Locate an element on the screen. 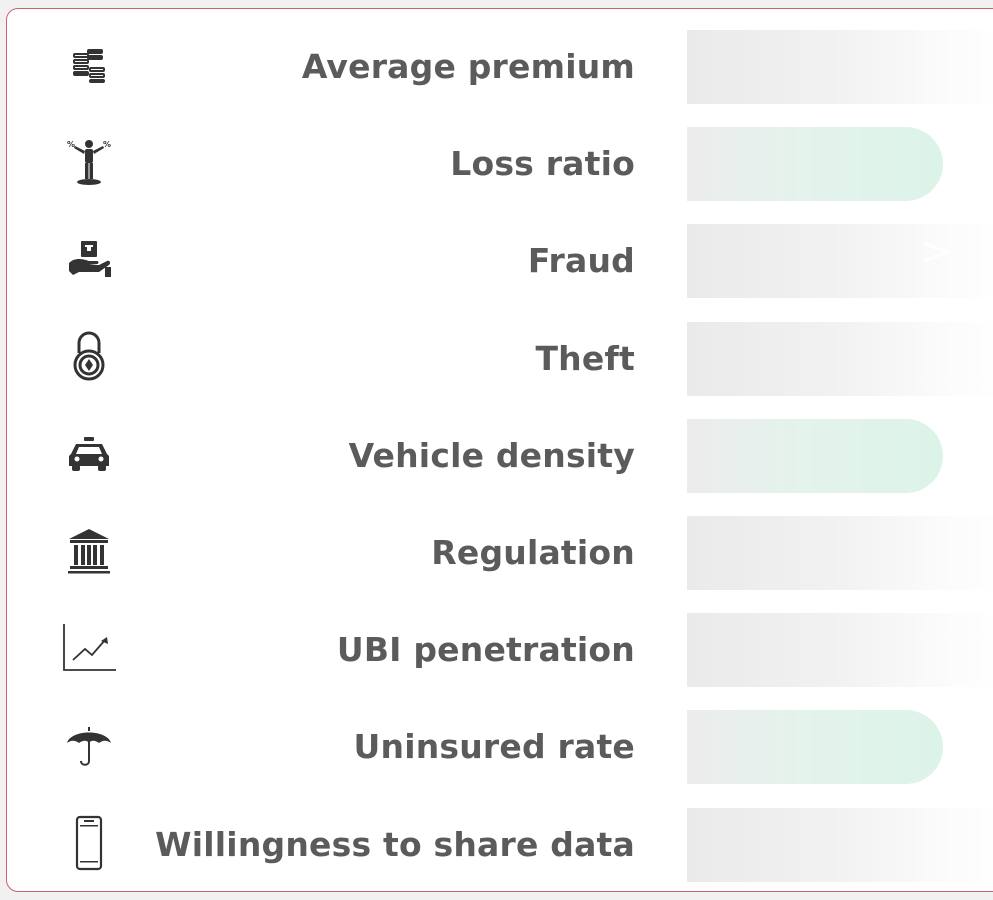  factor-label: Average premium is located at coordinates (468, 66).